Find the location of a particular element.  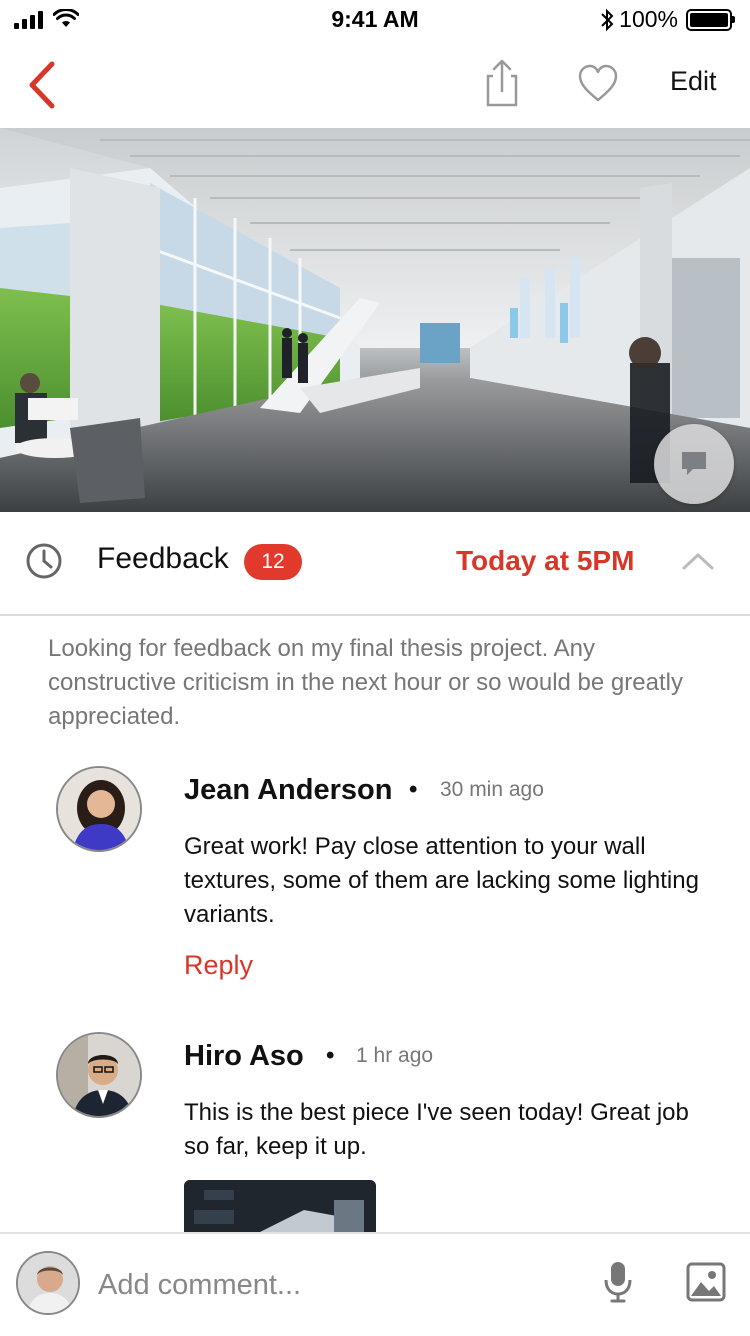

feedback-deadline: Today at 5PM is located at coordinates (545, 560).